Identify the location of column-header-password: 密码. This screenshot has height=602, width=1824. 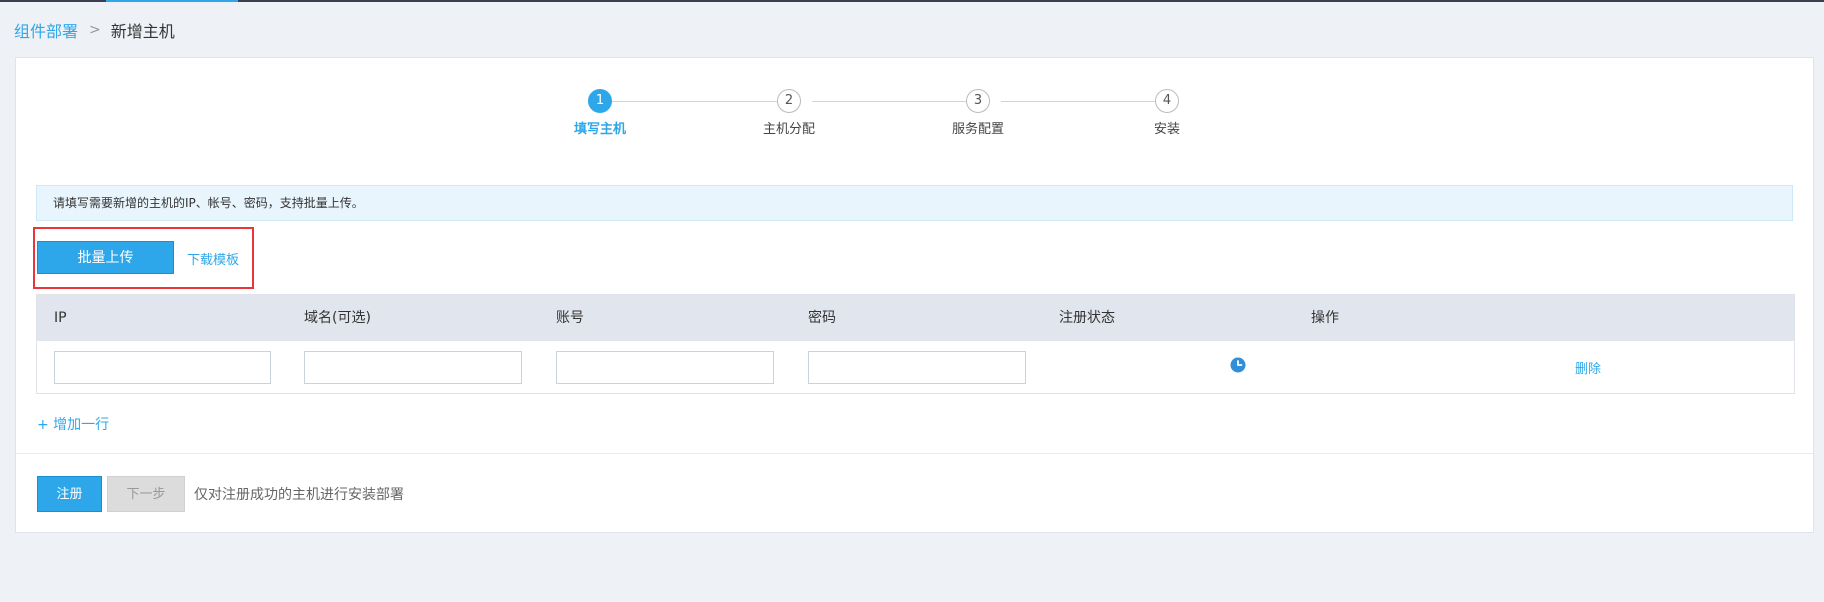
(822, 318).